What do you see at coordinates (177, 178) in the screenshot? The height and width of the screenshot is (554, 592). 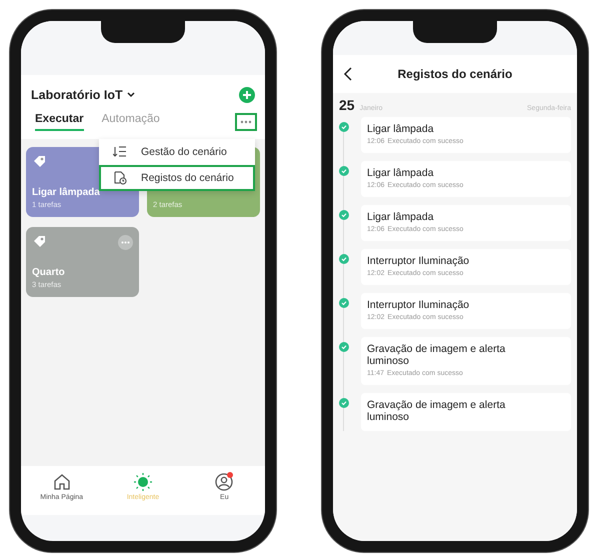 I see `menu-item: Registos do cenário` at bounding box center [177, 178].